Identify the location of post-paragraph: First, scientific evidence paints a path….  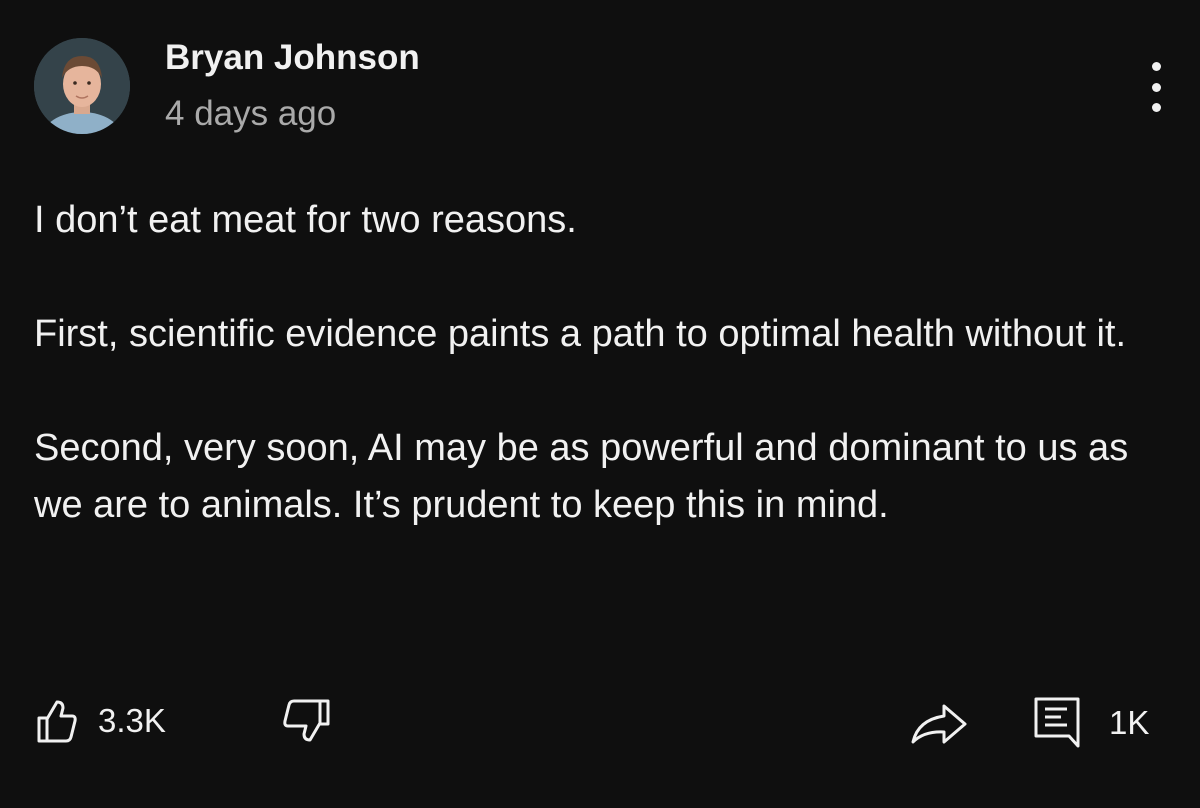
(580, 334).